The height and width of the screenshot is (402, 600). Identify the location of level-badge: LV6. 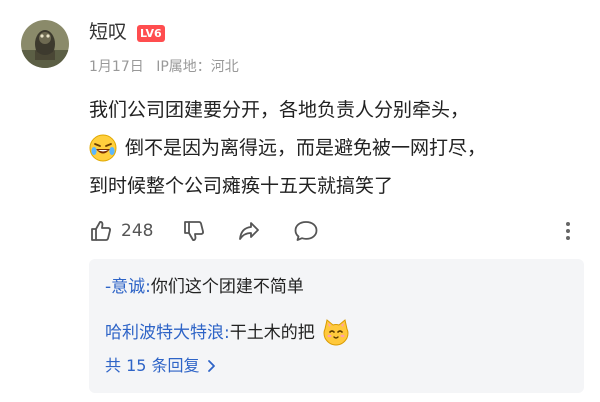
(151, 33).